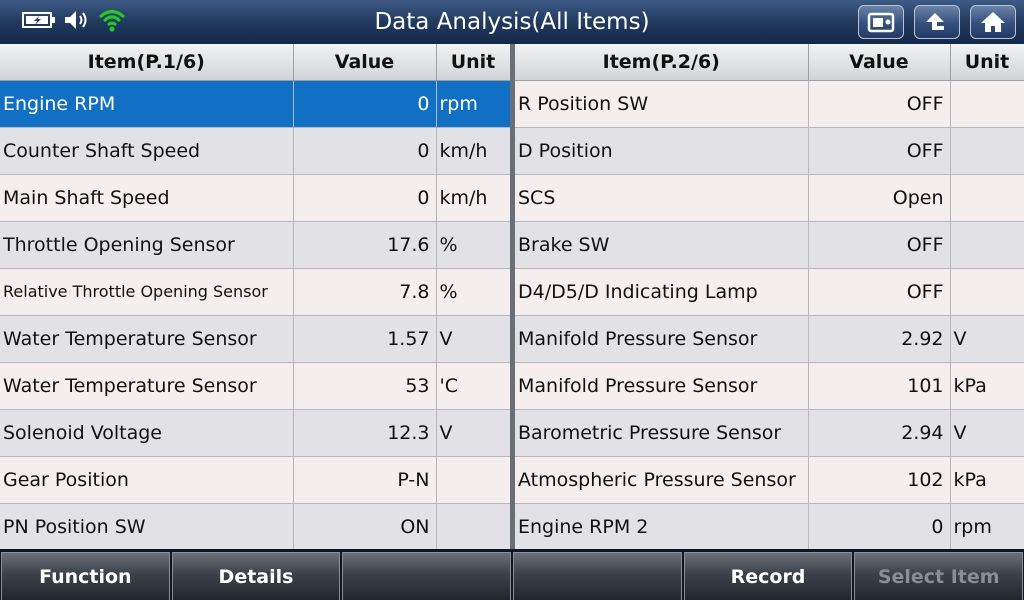 Image resolution: width=1024 pixels, height=600 pixels. I want to click on item-cell: Gear Position, so click(147, 480).